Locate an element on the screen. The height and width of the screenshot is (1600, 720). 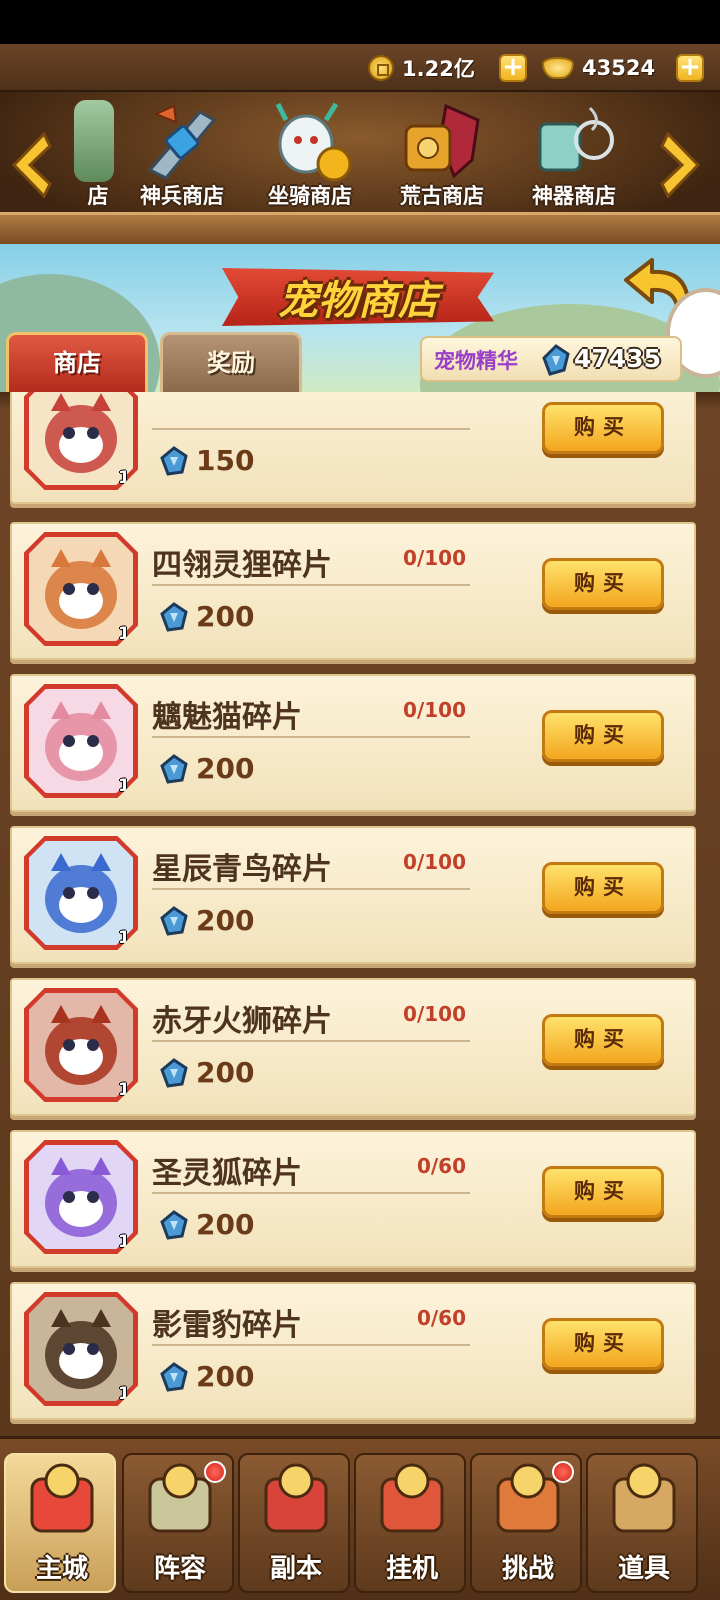
item-name: 影雷豹碎片 is located at coordinates (227, 1325).